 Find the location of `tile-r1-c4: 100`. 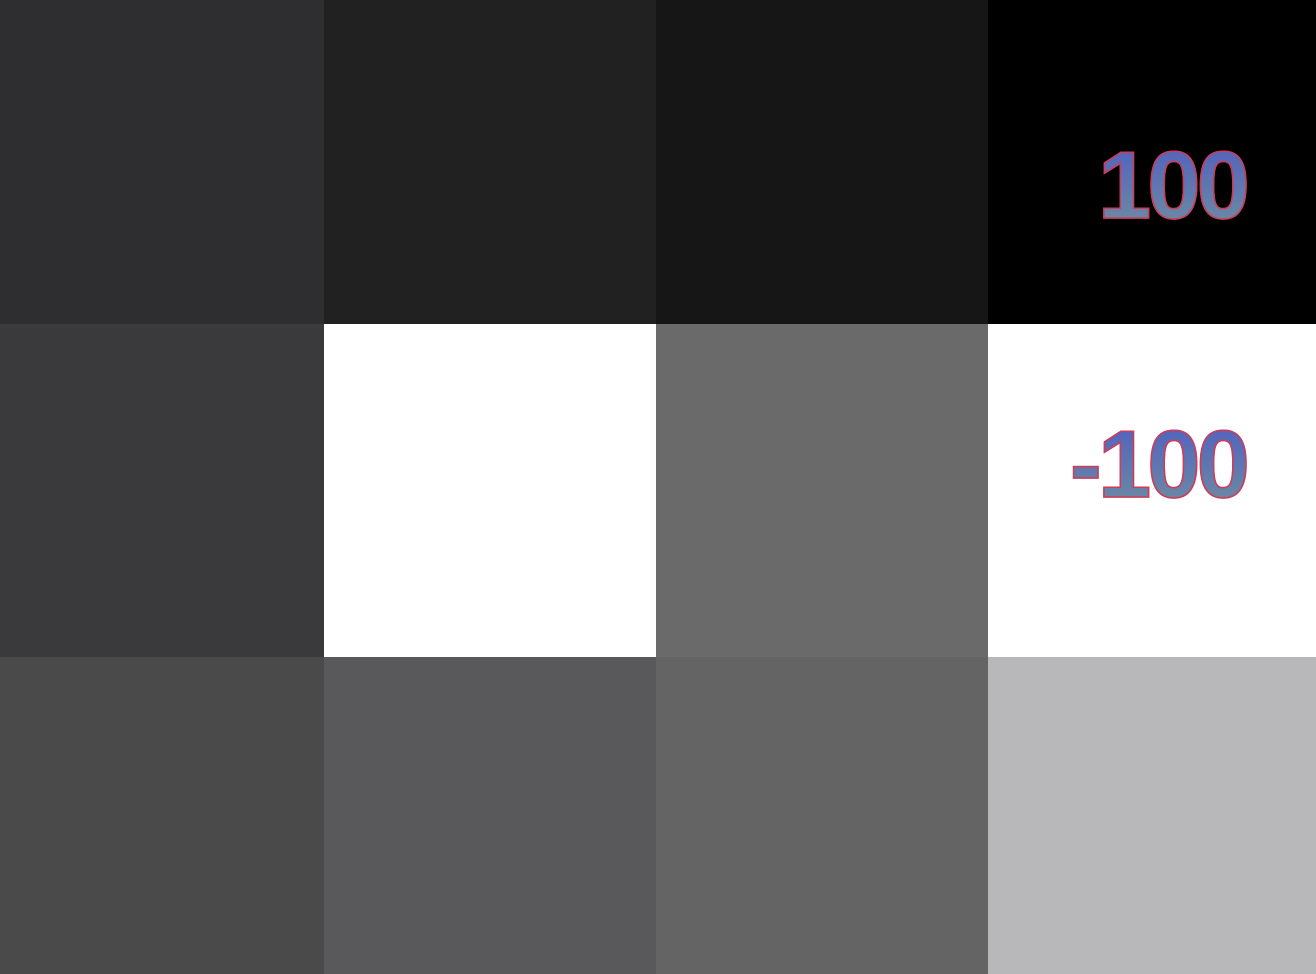

tile-r1-c4: 100 is located at coordinates (1152, 162).